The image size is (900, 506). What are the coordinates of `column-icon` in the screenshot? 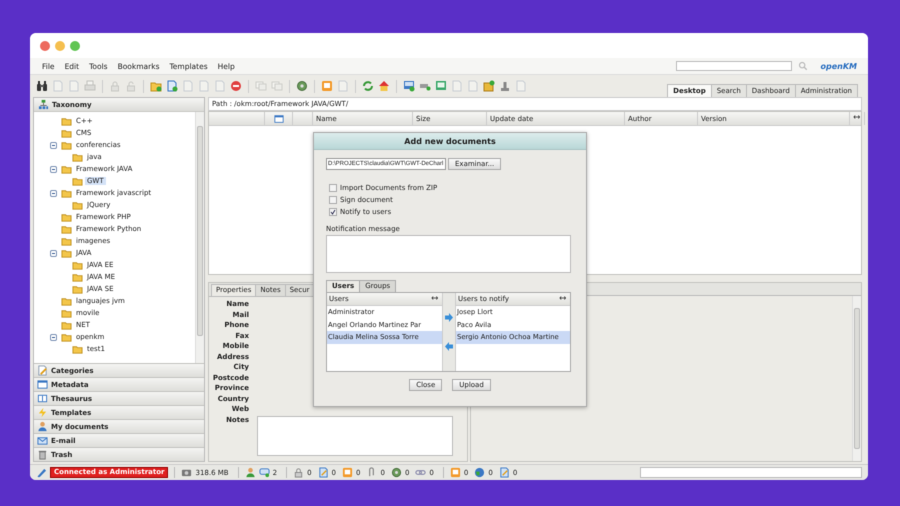 It's located at (279, 119).